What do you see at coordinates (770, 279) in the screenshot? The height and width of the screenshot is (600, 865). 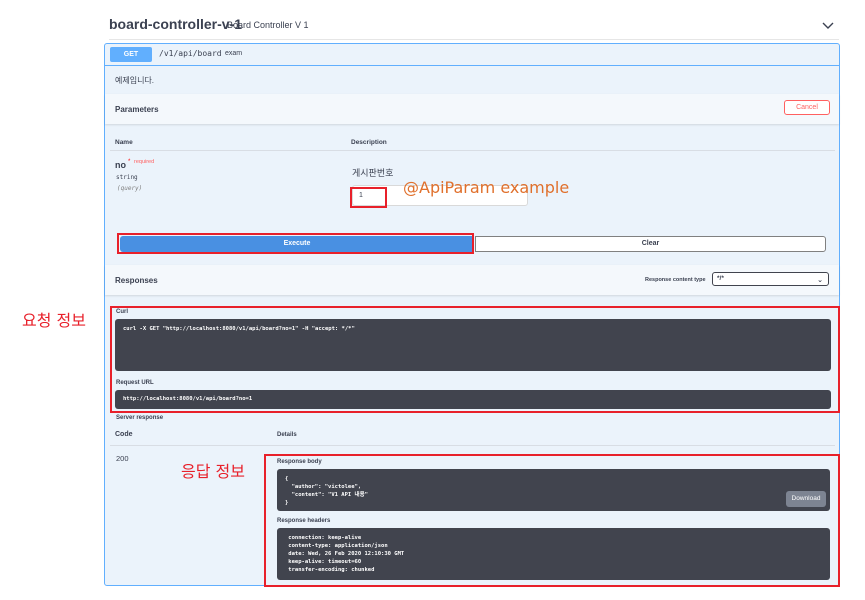 I see `response-content-type-select: */* ⌄` at bounding box center [770, 279].